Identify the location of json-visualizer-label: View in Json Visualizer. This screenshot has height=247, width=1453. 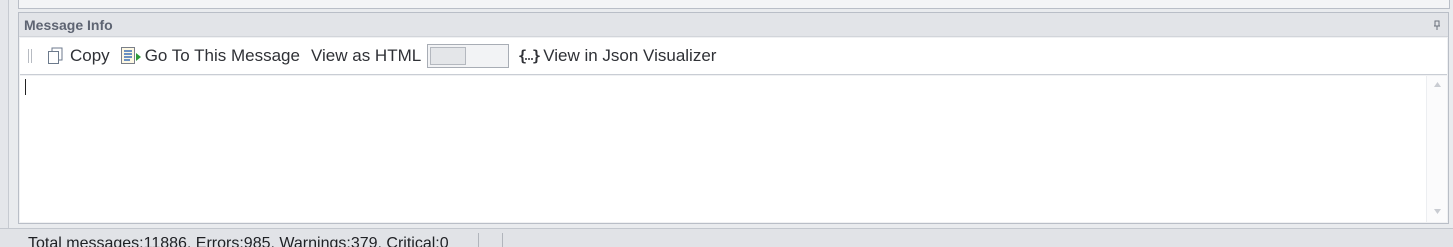
(630, 55).